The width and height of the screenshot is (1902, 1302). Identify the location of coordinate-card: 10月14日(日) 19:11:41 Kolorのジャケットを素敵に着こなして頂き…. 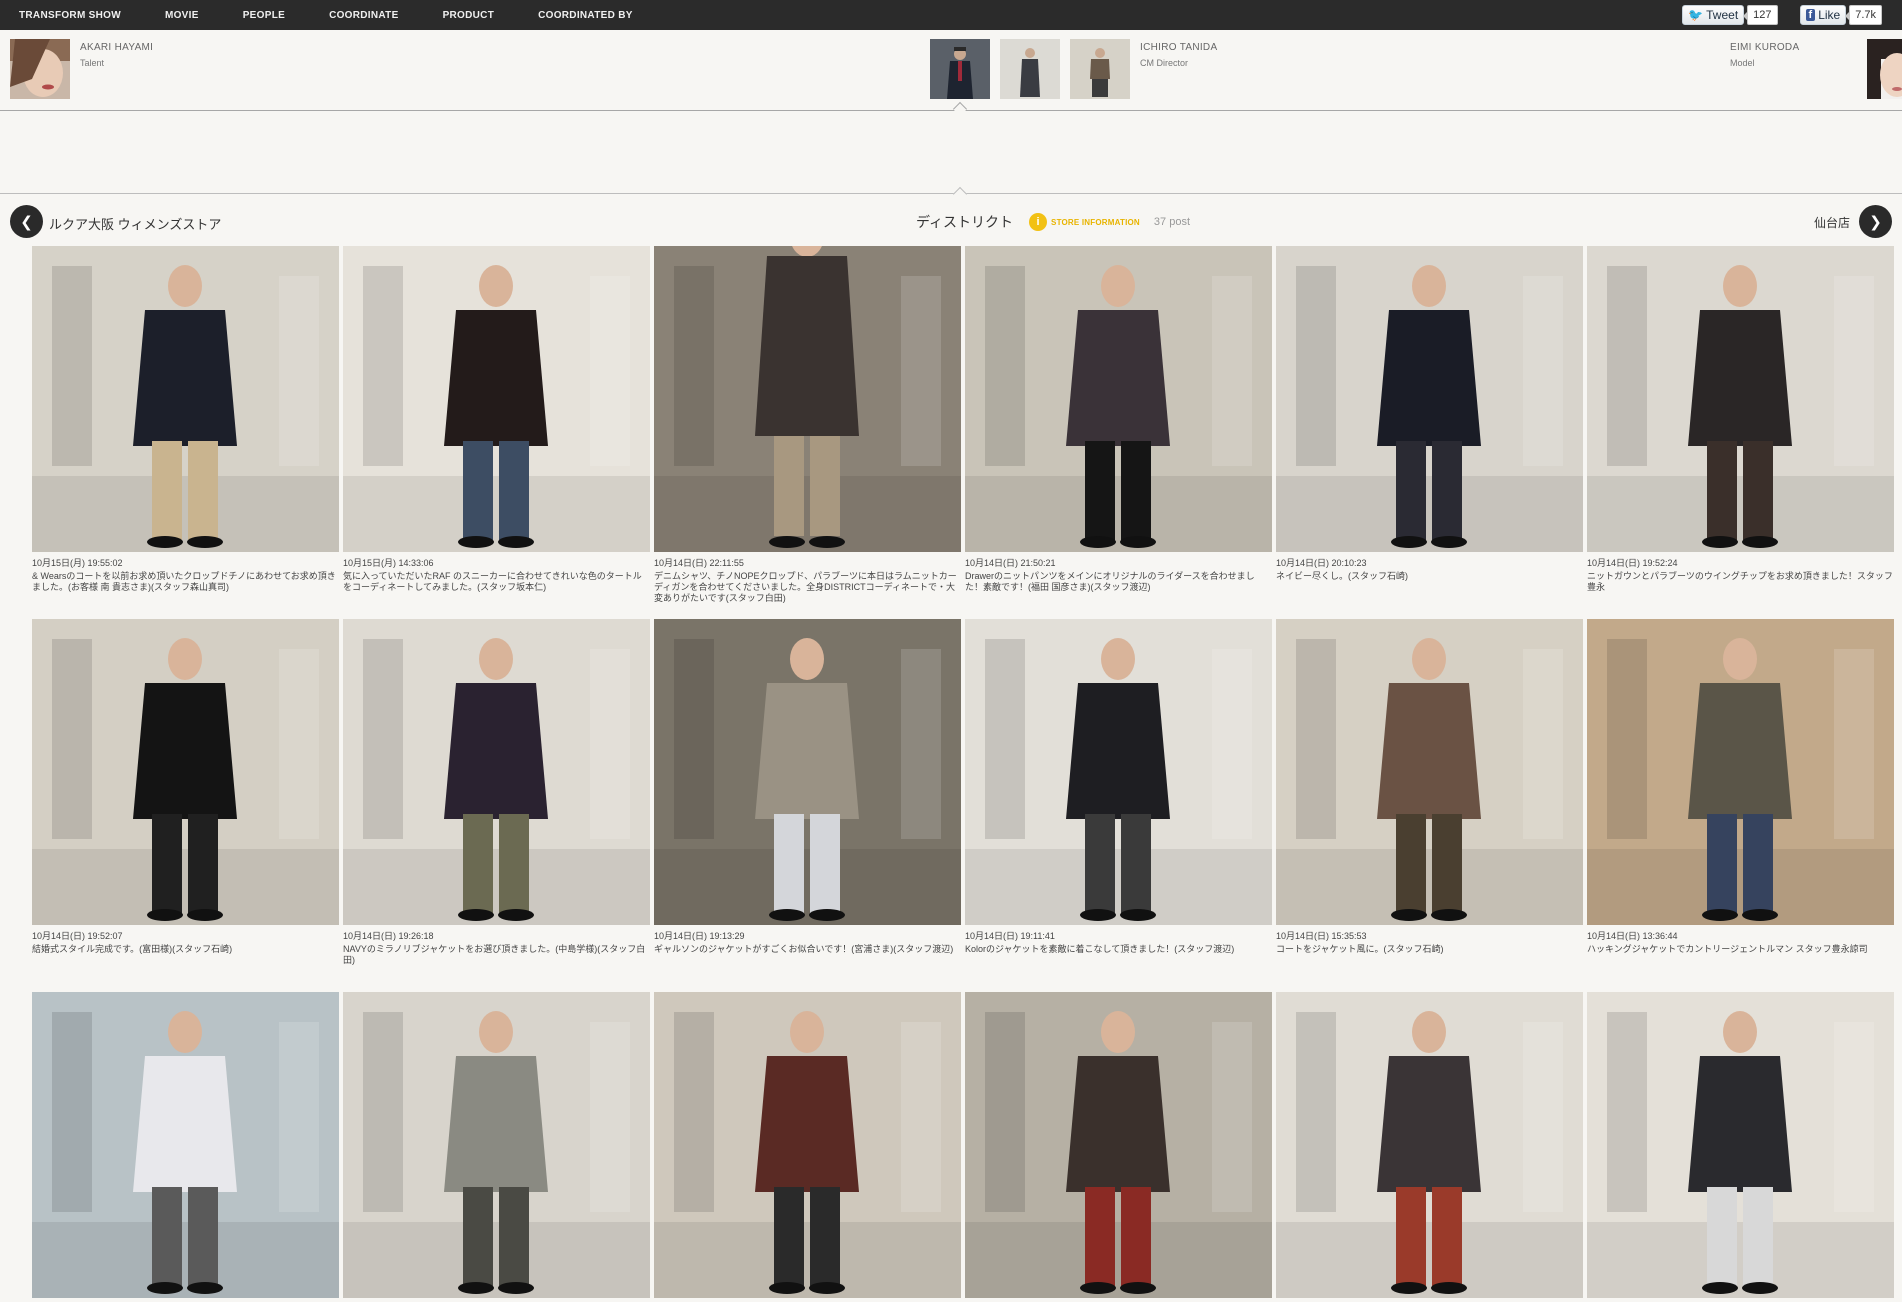
(1118, 787).